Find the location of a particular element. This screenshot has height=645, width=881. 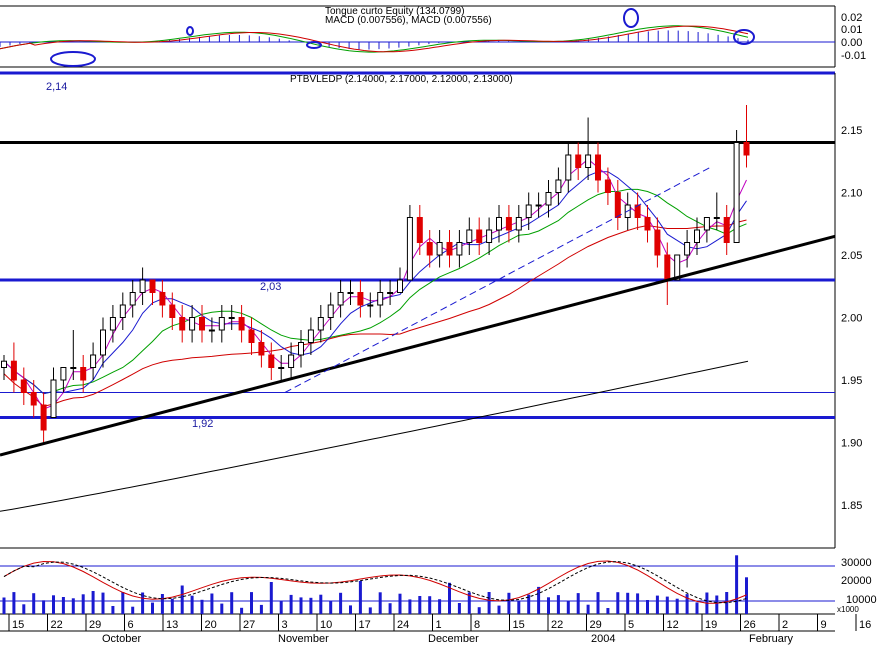

macd-ytick-label: -0.01 is located at coordinates (853, 56).